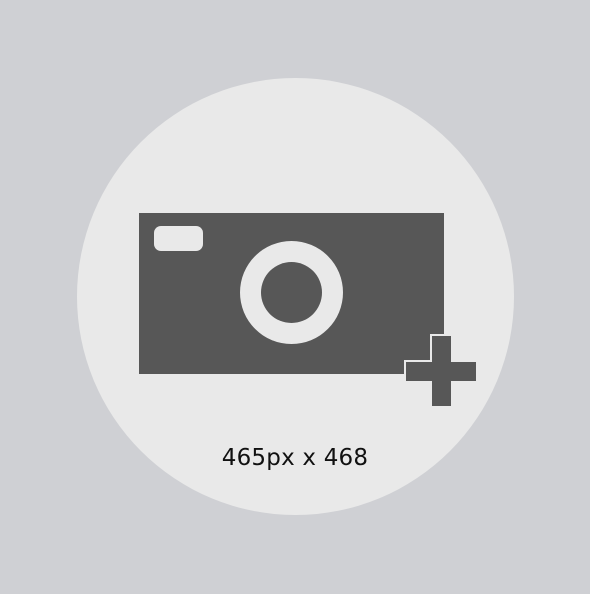  I want to click on image-dimensions-label: 465px x 468, so click(295, 458).